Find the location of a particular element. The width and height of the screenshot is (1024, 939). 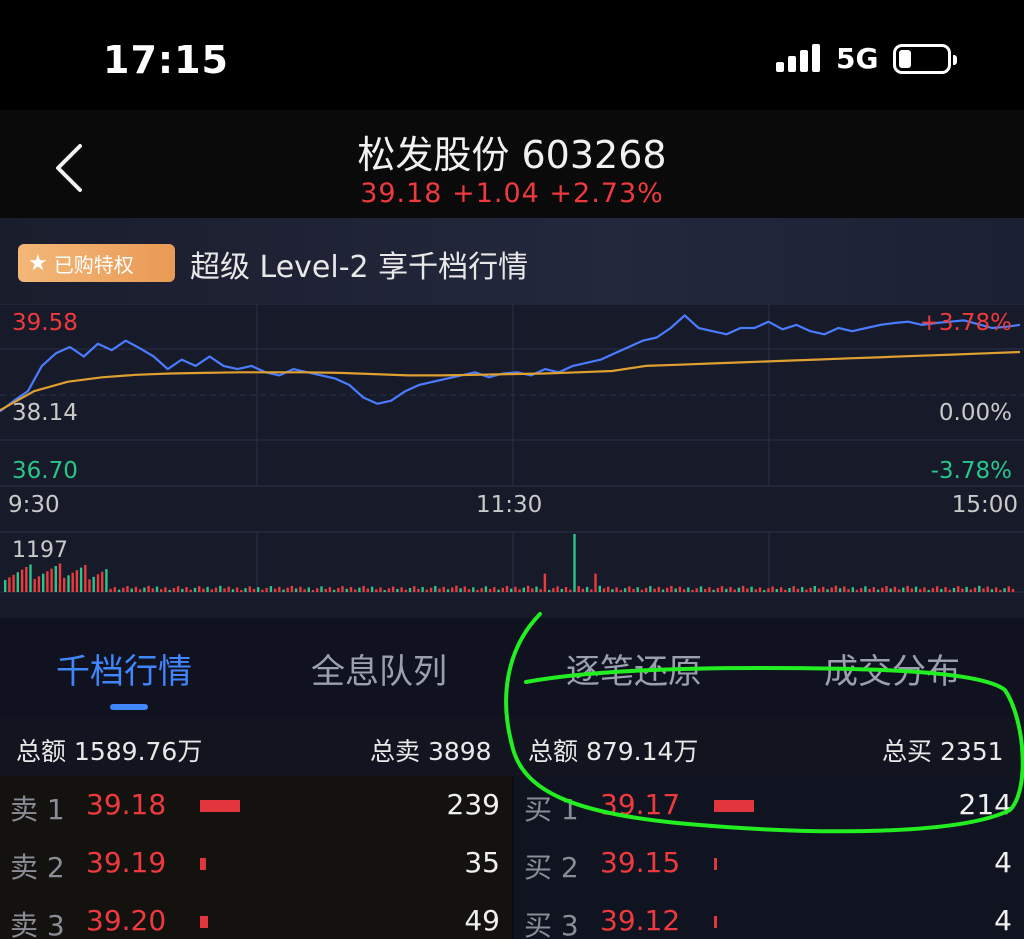

privilege-badge: ★ 已购特权 is located at coordinates (96, 263).